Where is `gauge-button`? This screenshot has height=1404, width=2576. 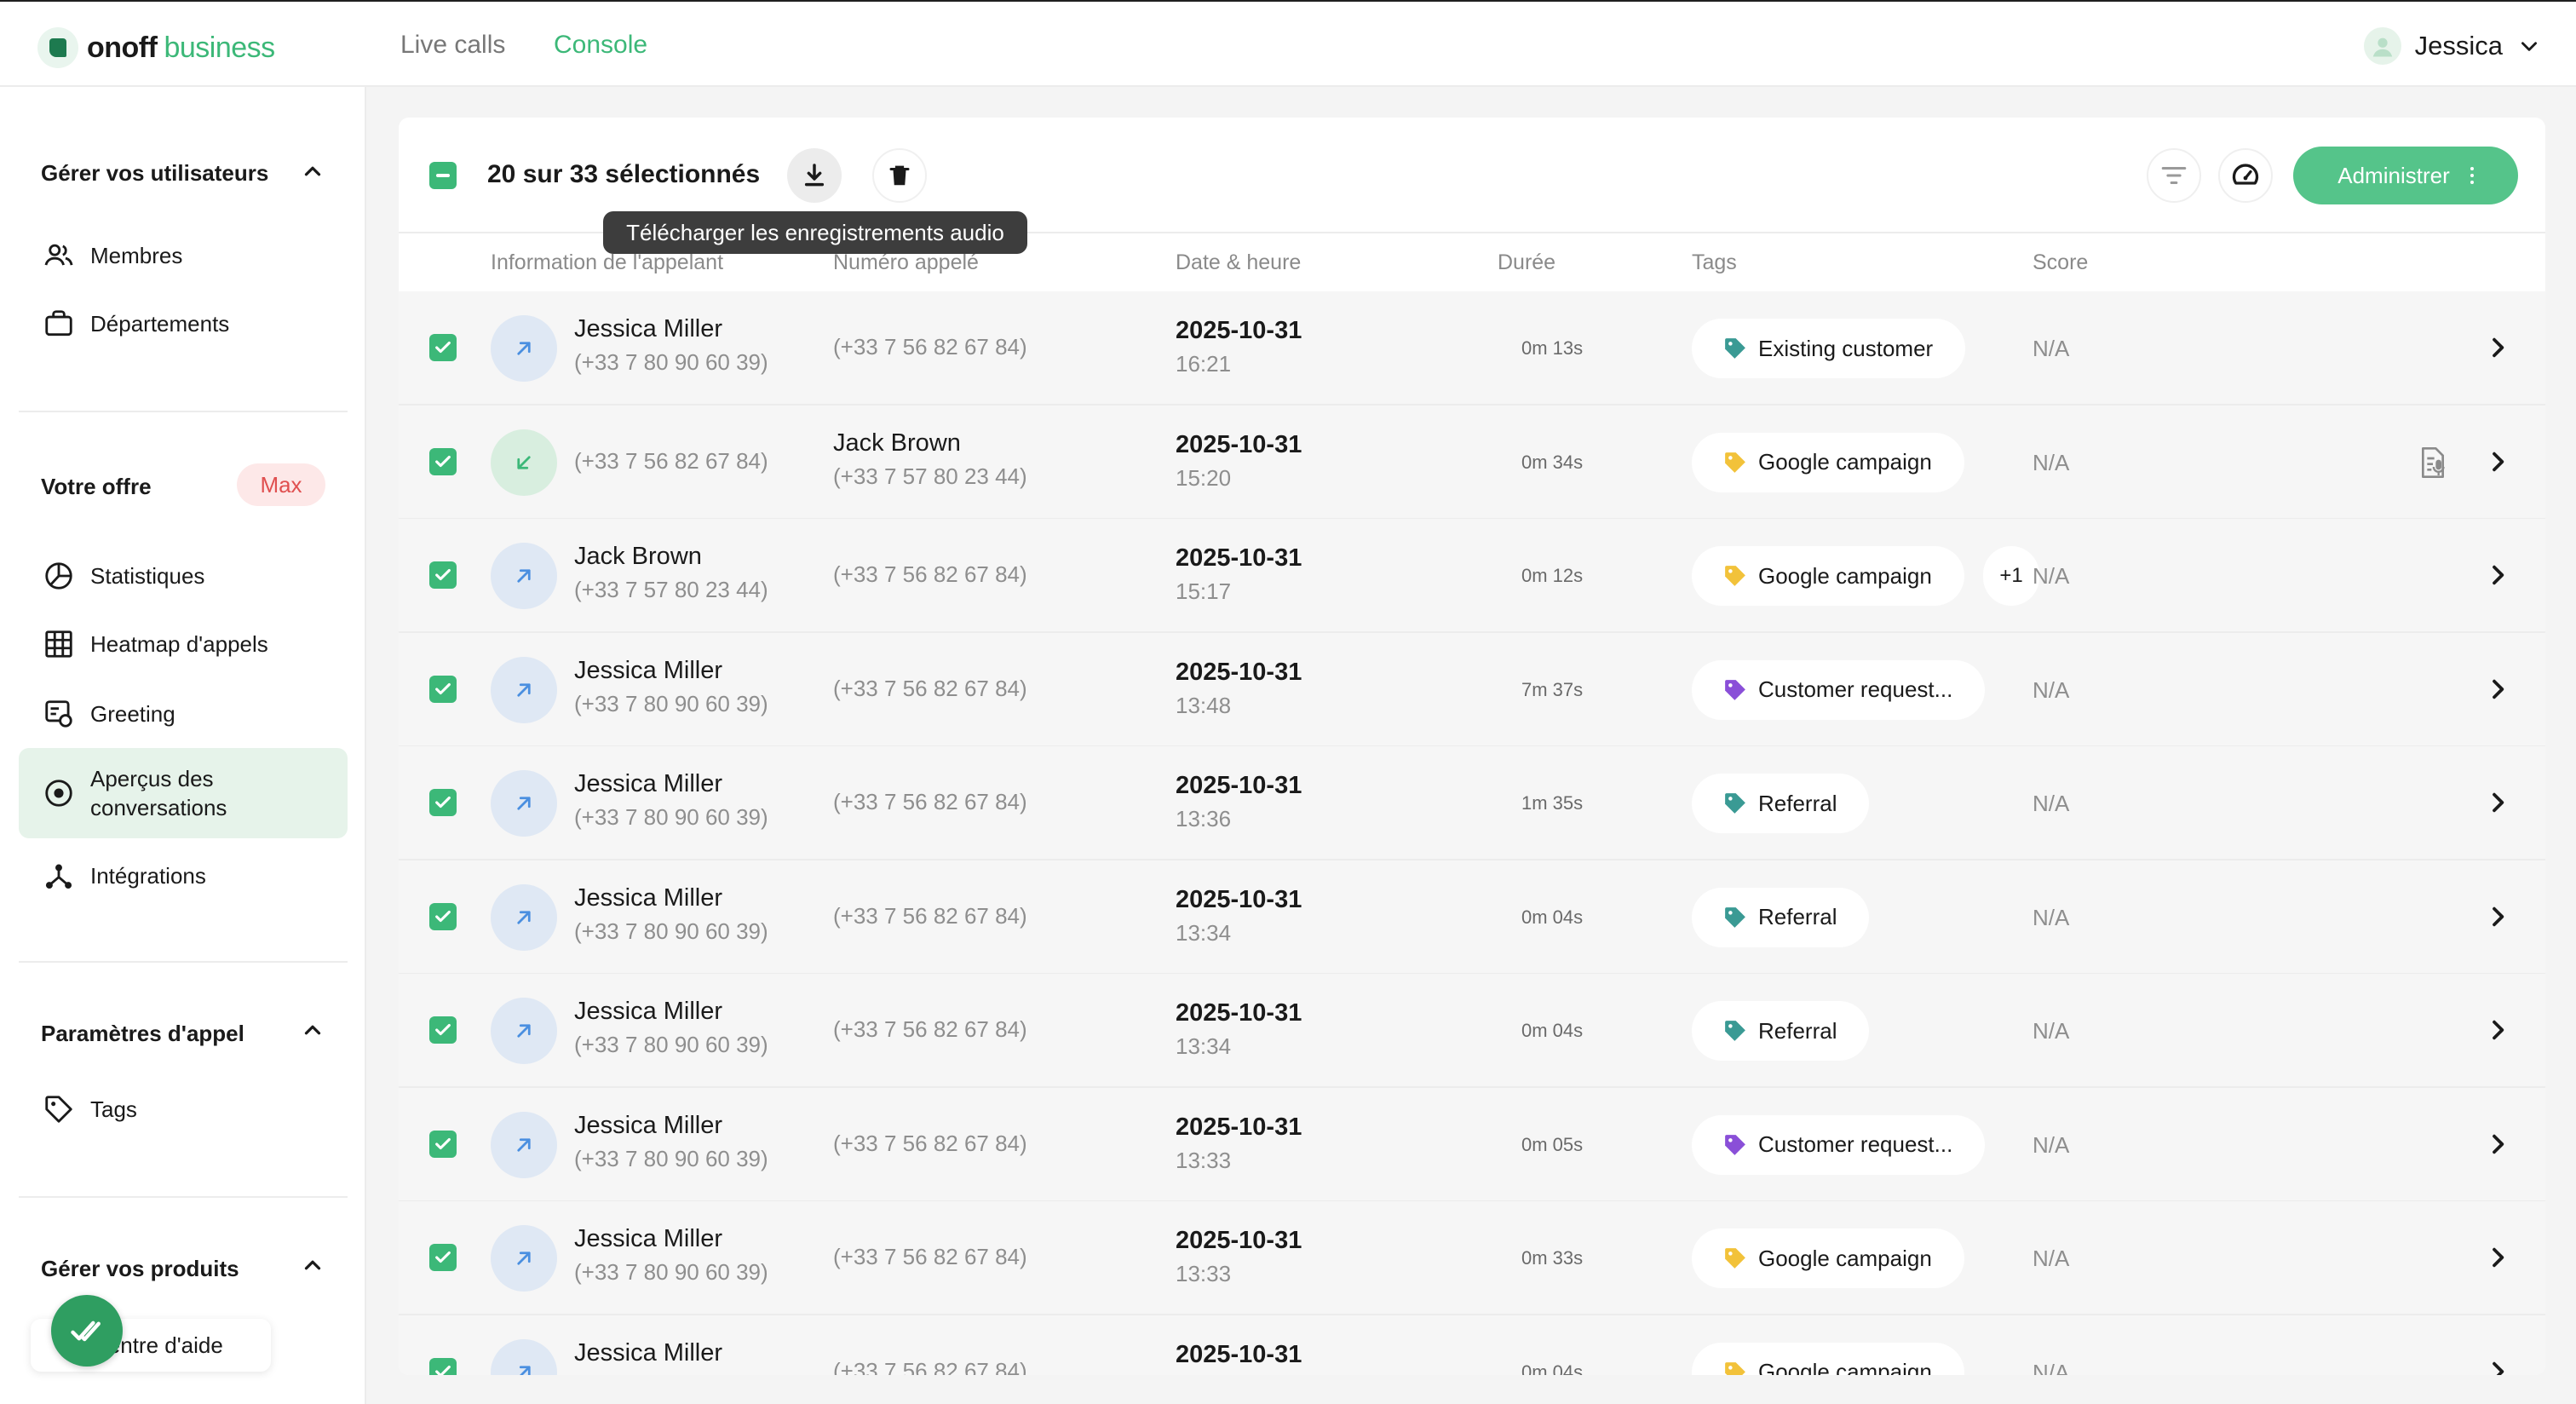 gauge-button is located at coordinates (2245, 175).